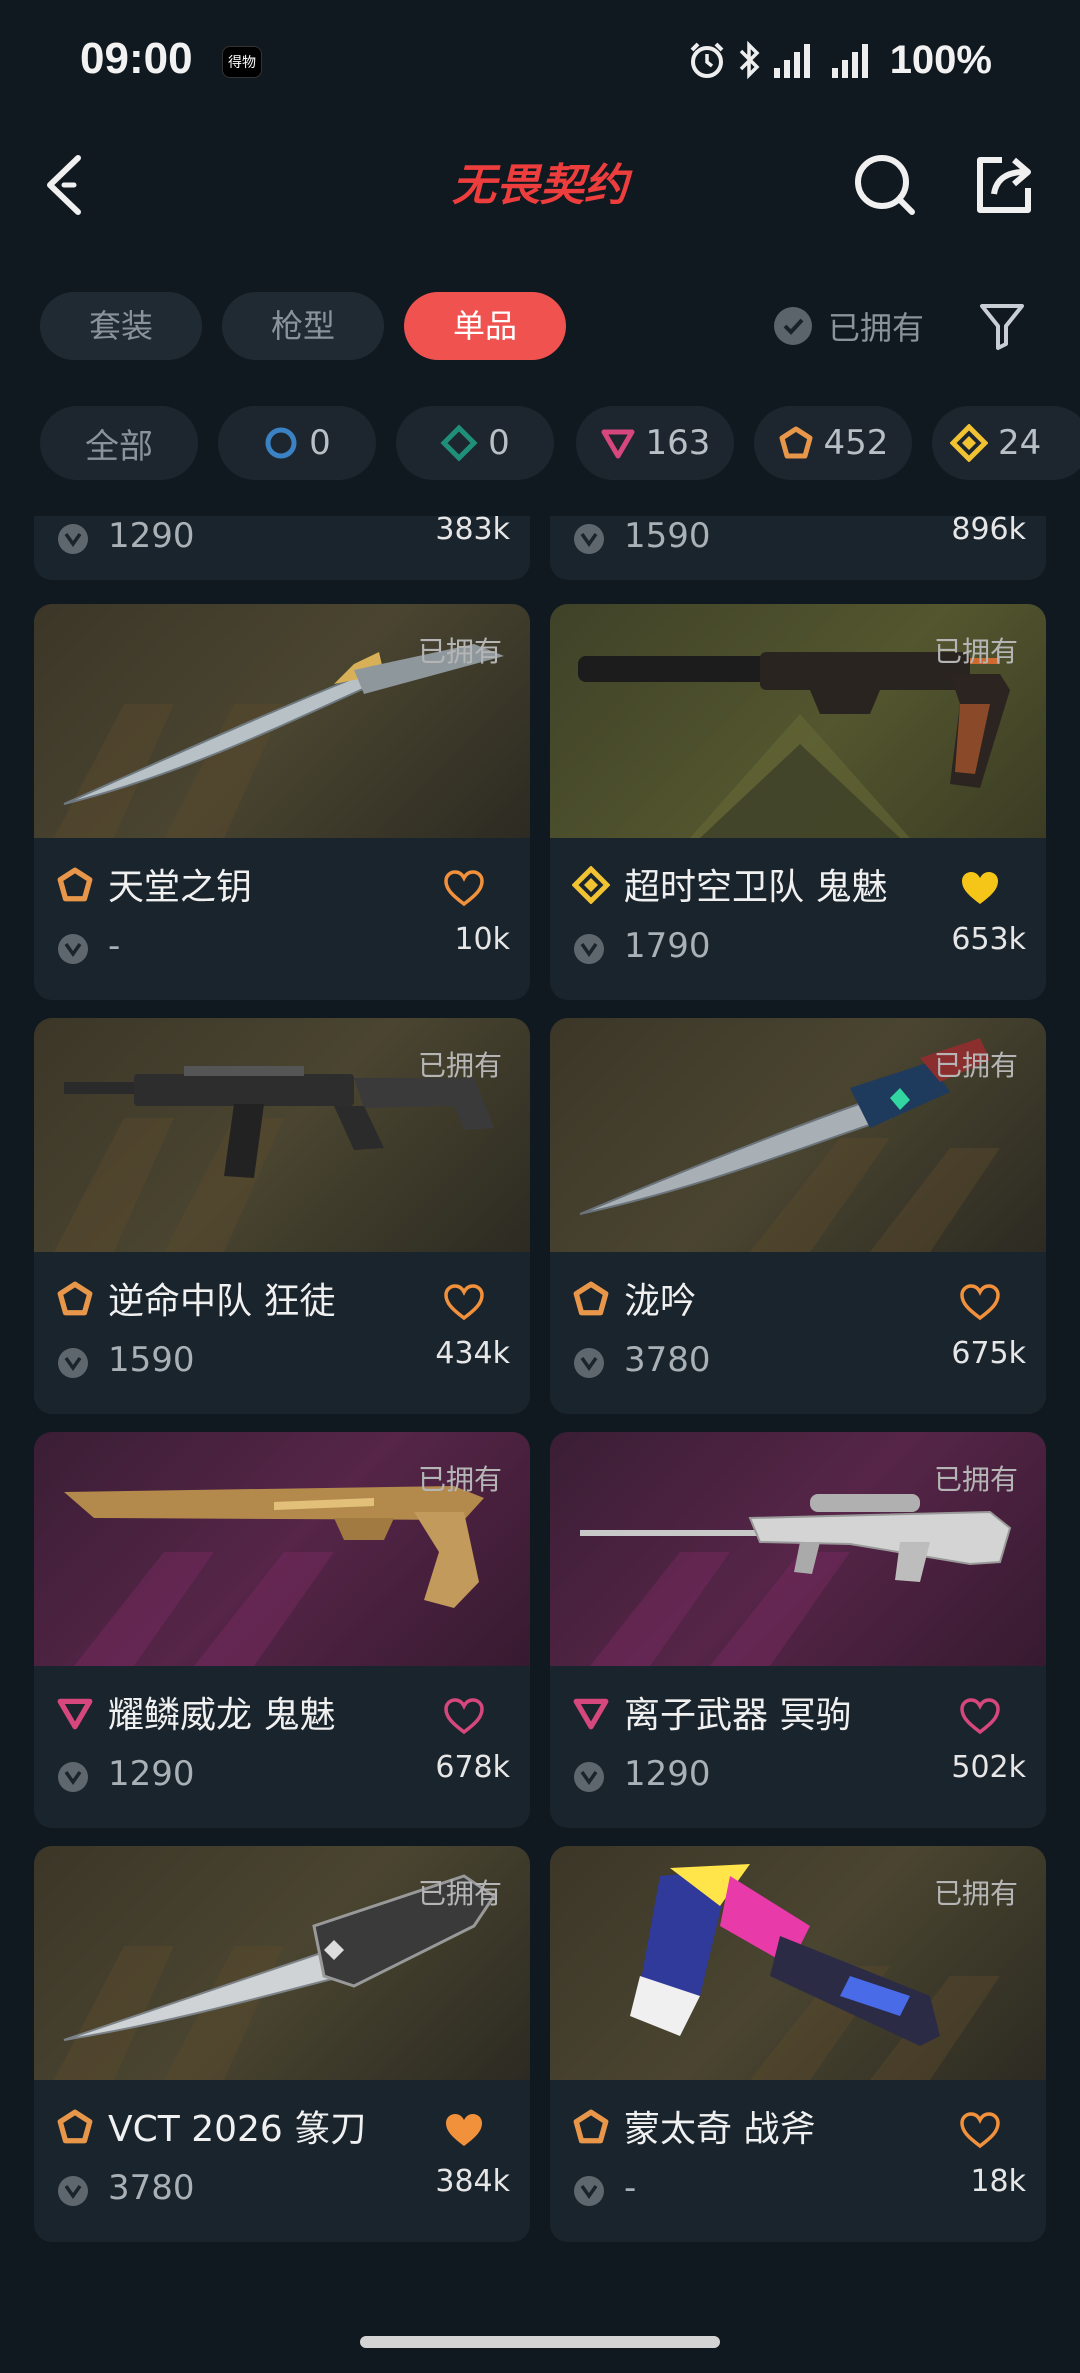 This screenshot has height=2373, width=1080. Describe the element at coordinates (798, 548) in the screenshot. I see `item-card: 1590 896k` at that location.